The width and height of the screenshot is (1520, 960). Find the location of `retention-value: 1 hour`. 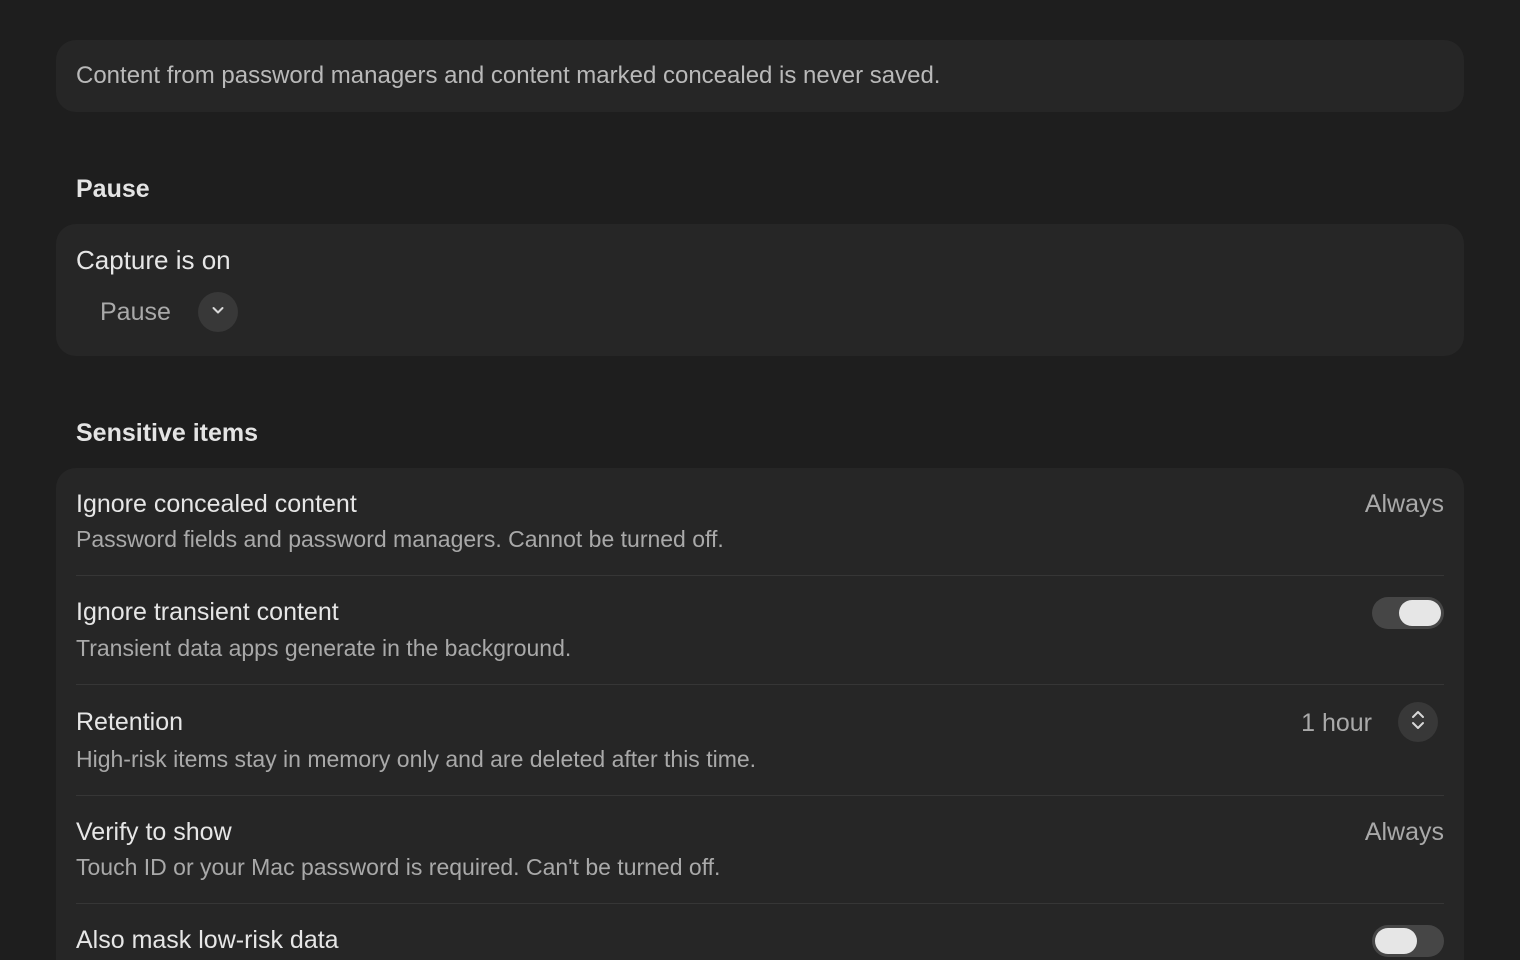

retention-value: 1 hour is located at coordinates (1336, 723).